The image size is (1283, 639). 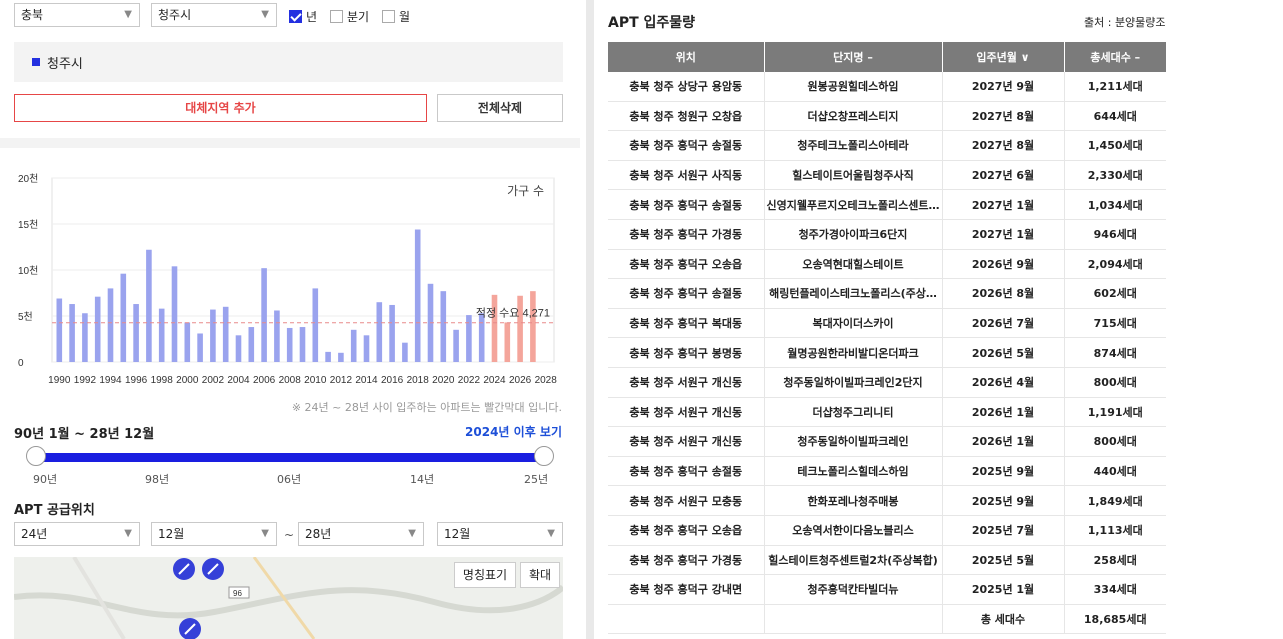 I want to click on table-row: 충북 청주 서원구 개신동 청주동일하이빌파크레인2단지 2026년 4월 800세대, so click(x=887, y=382).